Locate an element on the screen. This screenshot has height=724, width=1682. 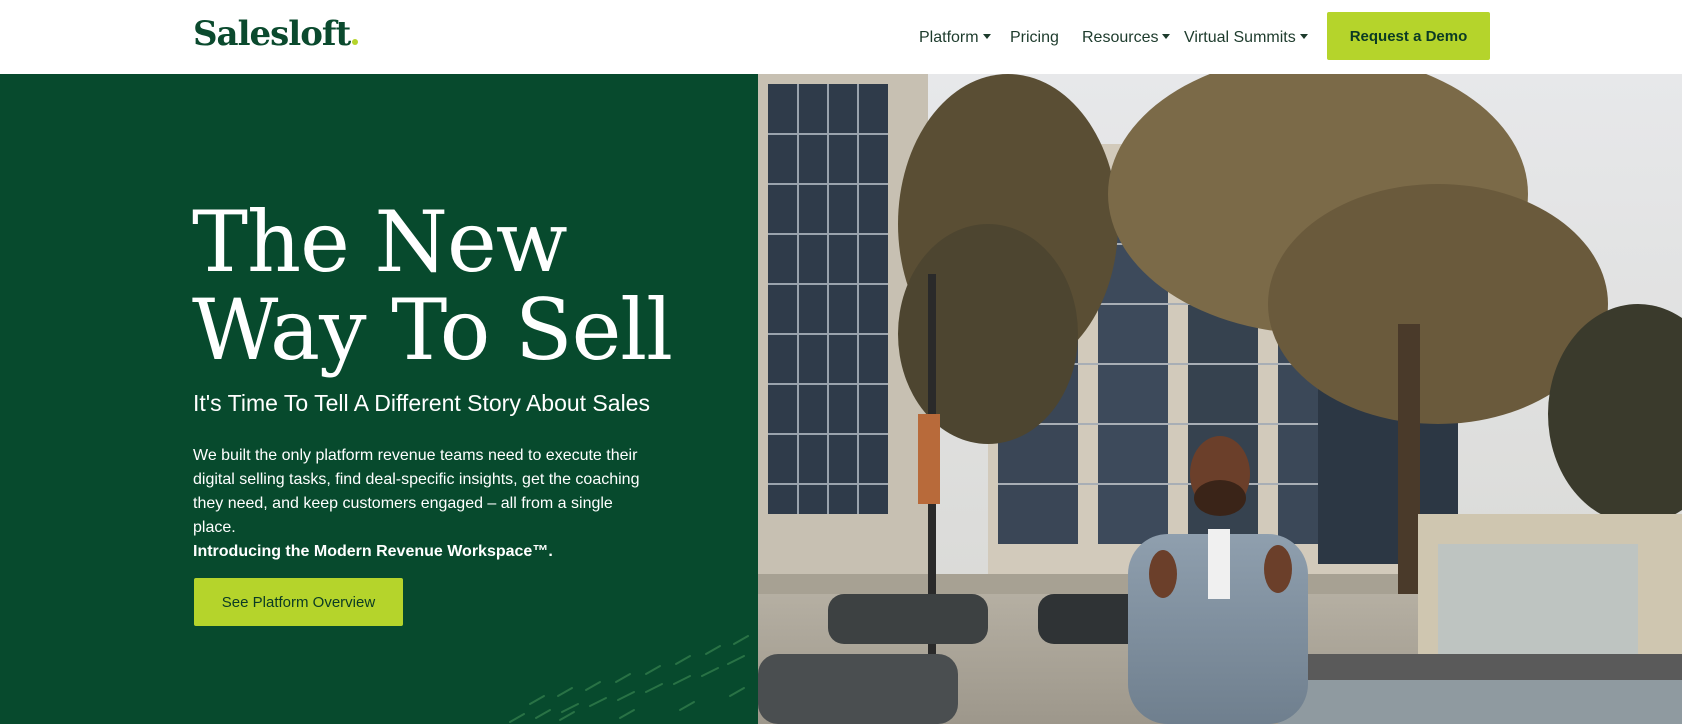
nav-item-platform: Platform is located at coordinates (955, 38).